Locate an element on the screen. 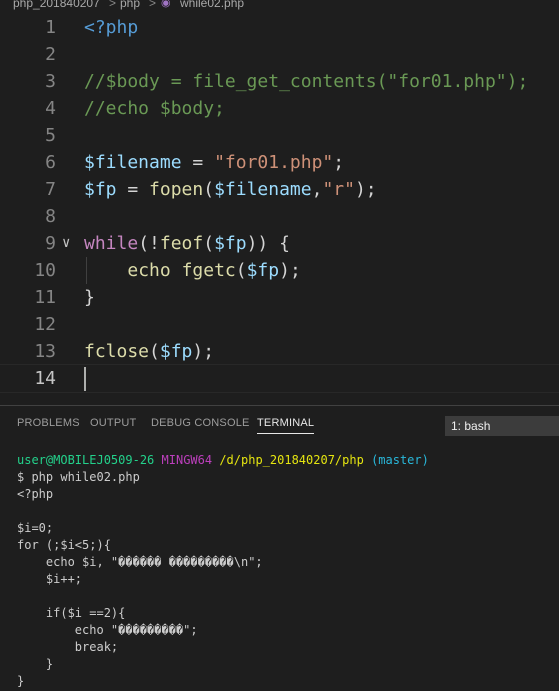 This screenshot has width=559, height=691. code-line: 5 is located at coordinates (279, 135).